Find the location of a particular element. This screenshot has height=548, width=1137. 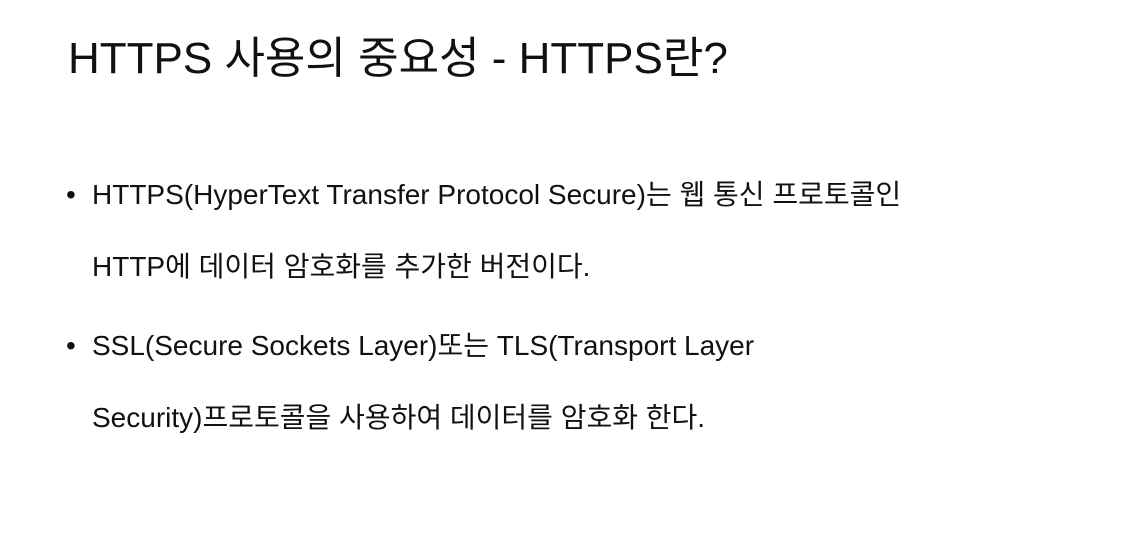

bullet-text-line: Security)프로토콜을 사용하여 데이터를 암호화 한다. is located at coordinates (399, 417).